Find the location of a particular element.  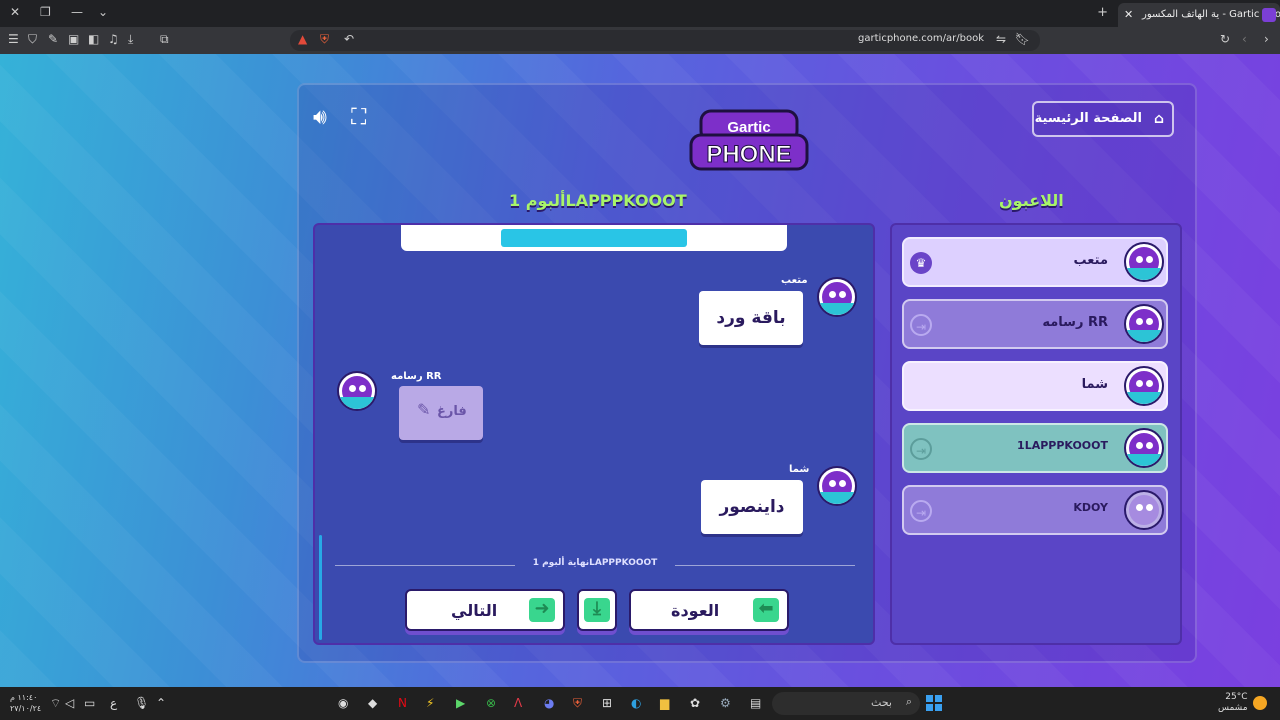

album-previous-entry is located at coordinates (594, 238).